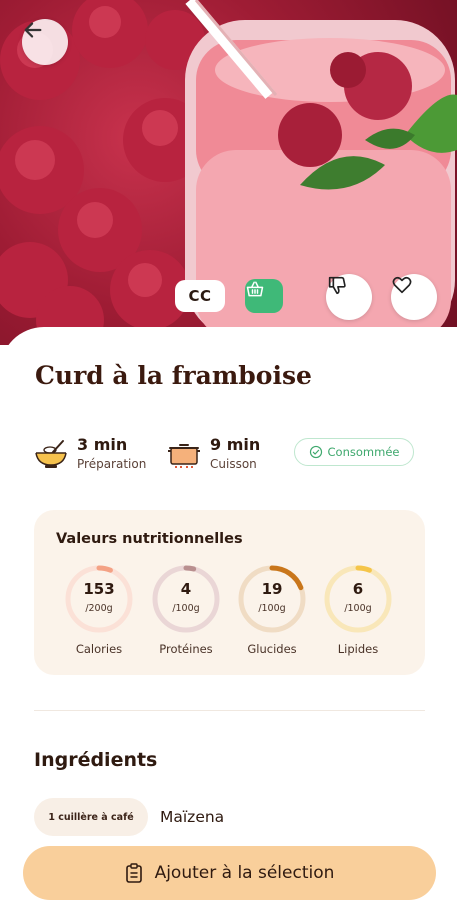 The width and height of the screenshot is (457, 900). What do you see at coordinates (173, 375) in the screenshot?
I see `recipe-title: Curd à la framboise` at bounding box center [173, 375].